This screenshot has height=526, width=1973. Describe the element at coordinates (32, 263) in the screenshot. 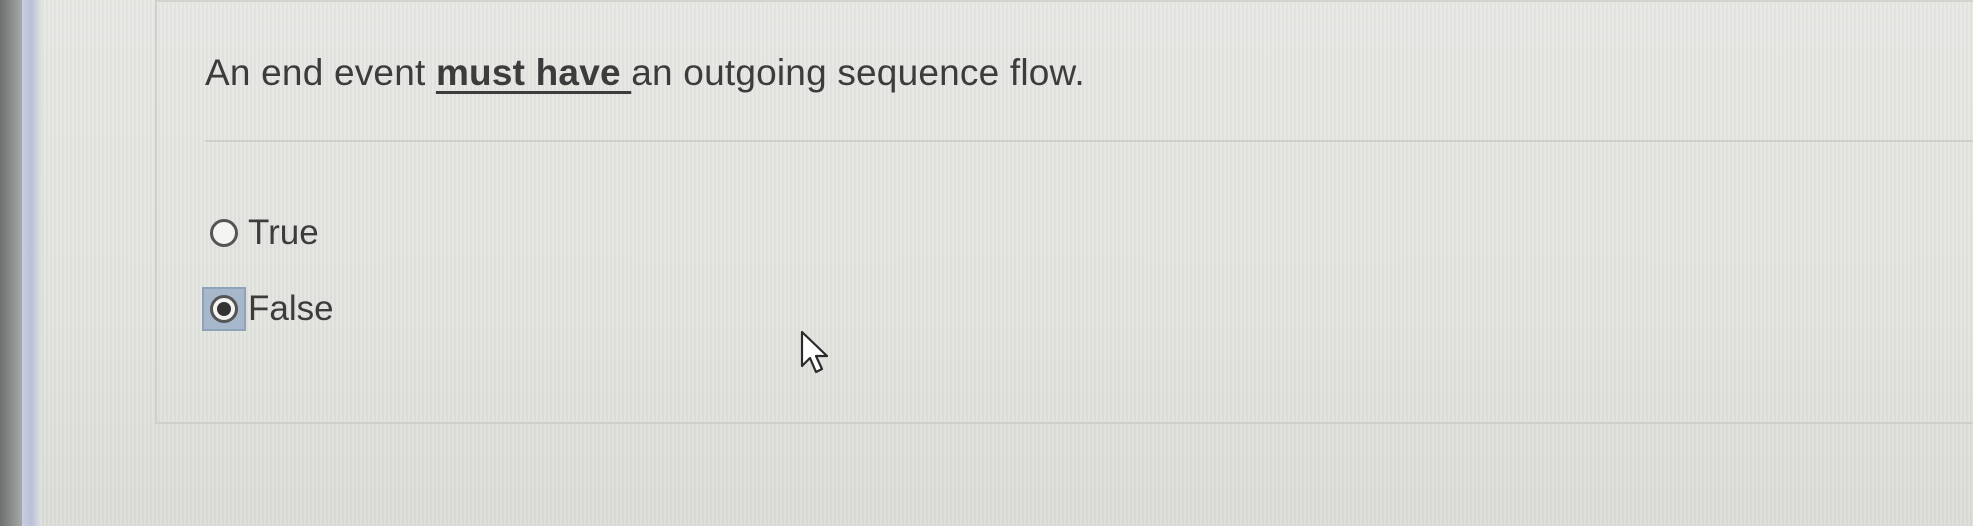

I see `scrollbar-edge` at that location.